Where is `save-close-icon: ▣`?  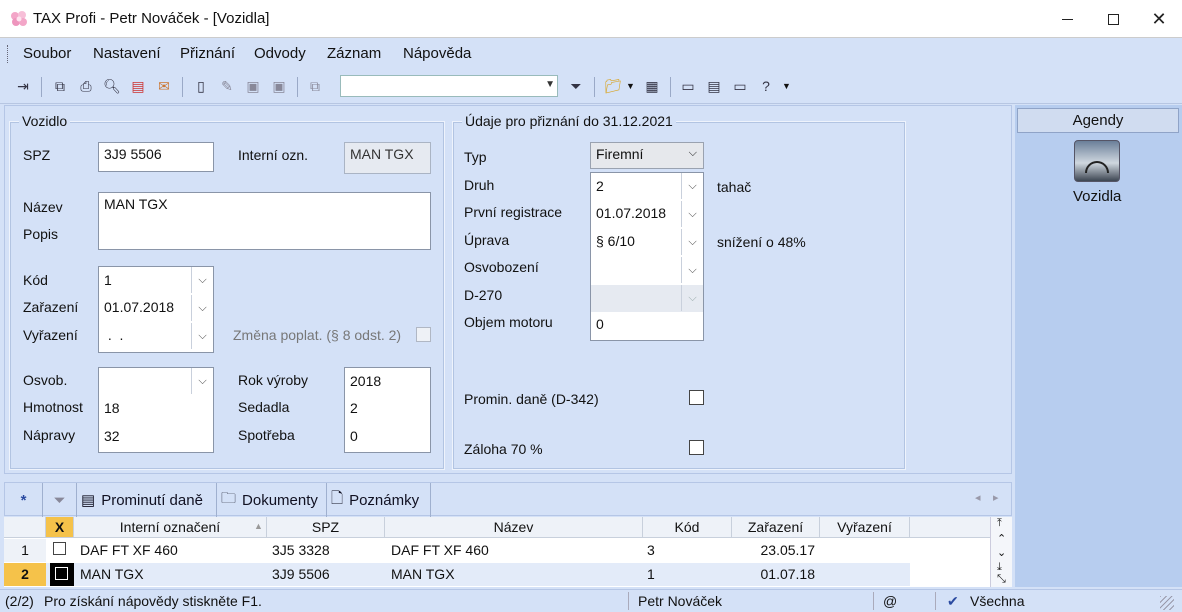
save-close-icon: ▣ is located at coordinates (279, 85).